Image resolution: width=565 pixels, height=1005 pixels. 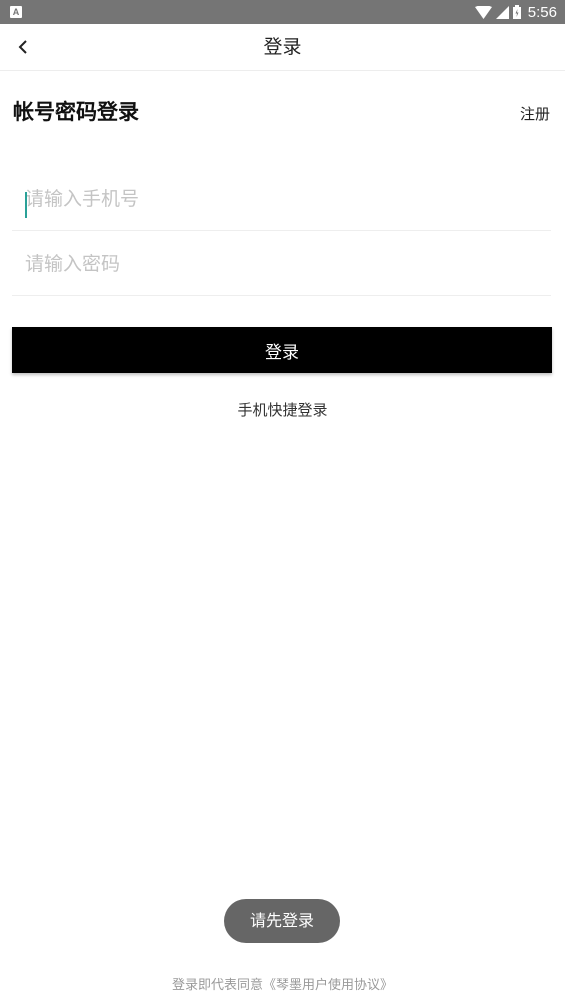 What do you see at coordinates (26, 205) in the screenshot?
I see `text-cursor` at bounding box center [26, 205].